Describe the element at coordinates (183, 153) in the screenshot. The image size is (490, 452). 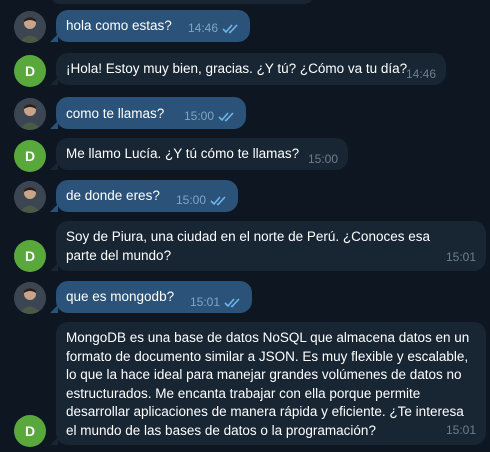
I see `message-text: Me llamo Lucía. ¿Y tú cómo te llamas?` at that location.